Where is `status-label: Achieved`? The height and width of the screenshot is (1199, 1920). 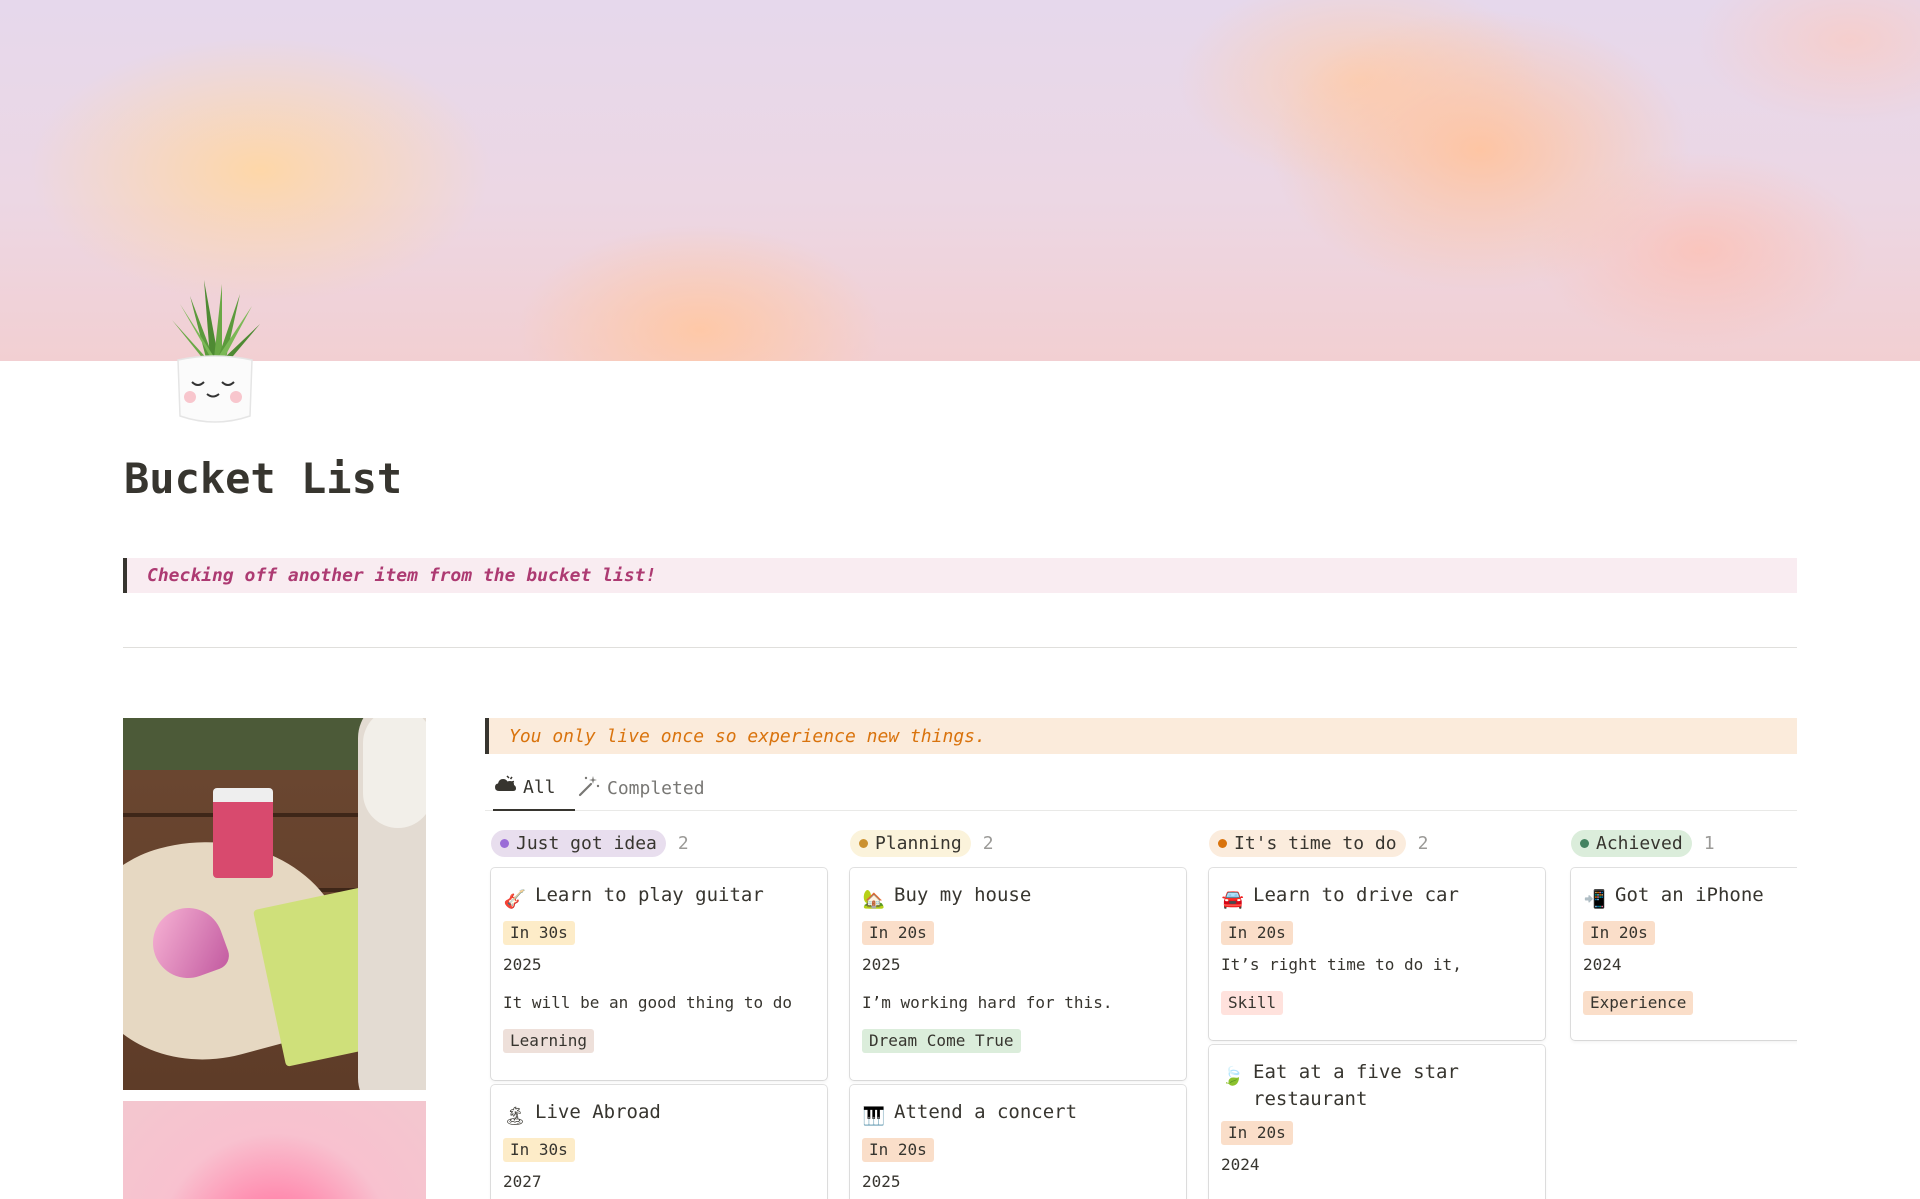 status-label: Achieved is located at coordinates (1639, 843).